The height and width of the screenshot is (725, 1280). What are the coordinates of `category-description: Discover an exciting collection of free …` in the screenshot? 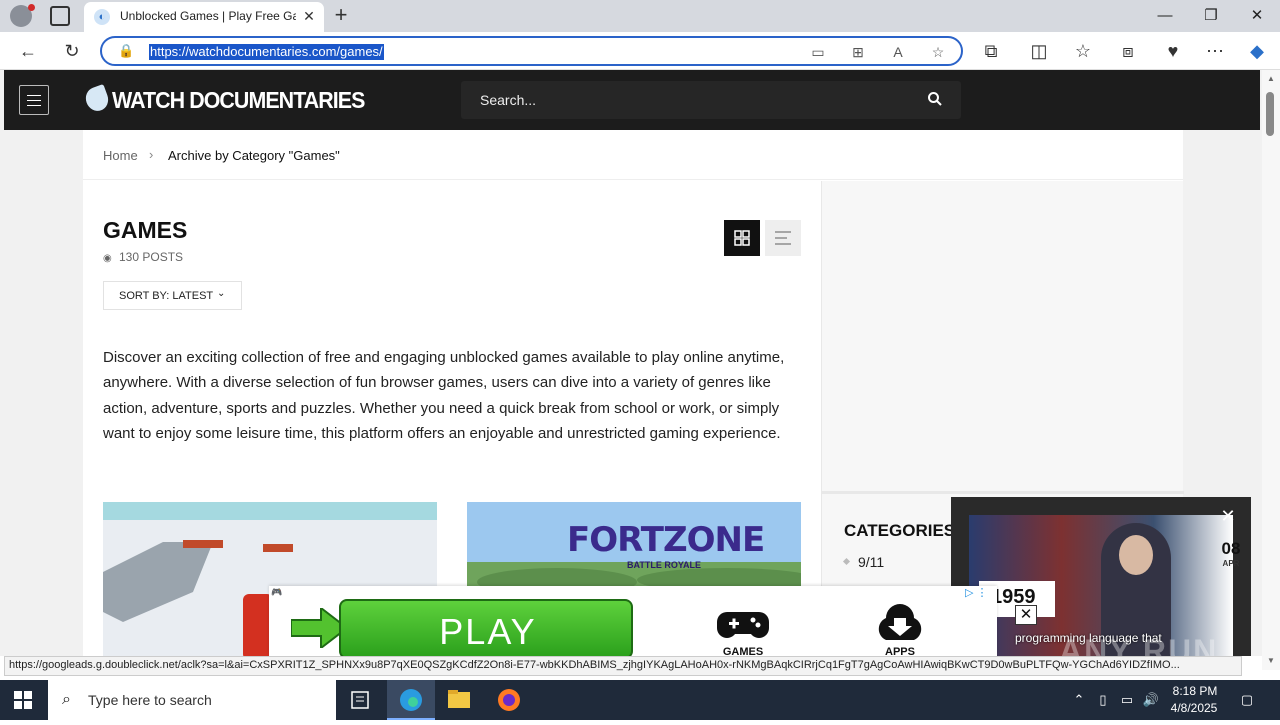 It's located at (444, 395).